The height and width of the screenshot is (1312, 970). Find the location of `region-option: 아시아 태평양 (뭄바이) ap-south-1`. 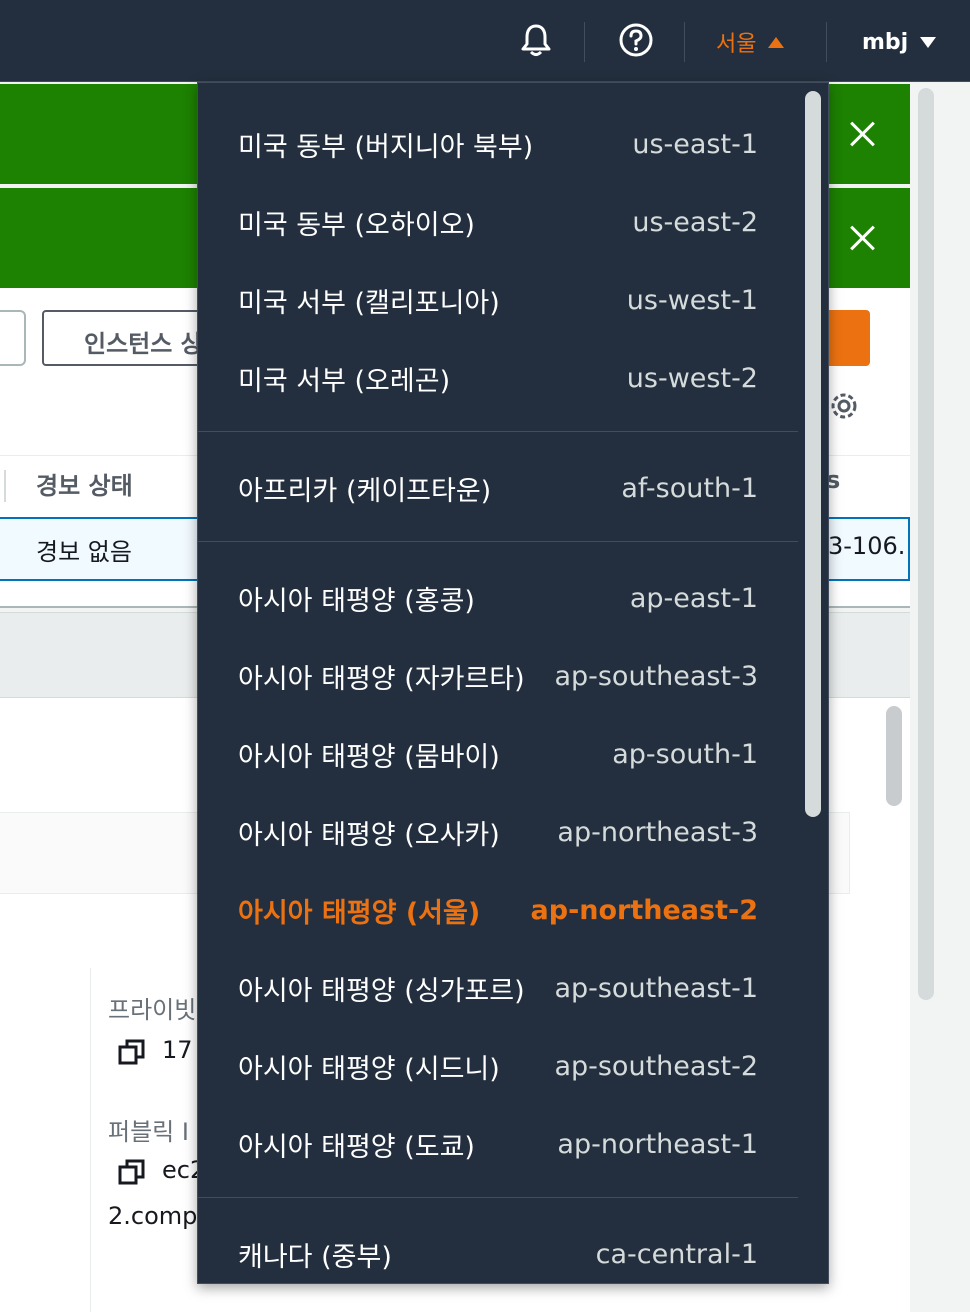

region-option: 아시아 태평양 (뭄바이) ap-south-1 is located at coordinates (498, 754).